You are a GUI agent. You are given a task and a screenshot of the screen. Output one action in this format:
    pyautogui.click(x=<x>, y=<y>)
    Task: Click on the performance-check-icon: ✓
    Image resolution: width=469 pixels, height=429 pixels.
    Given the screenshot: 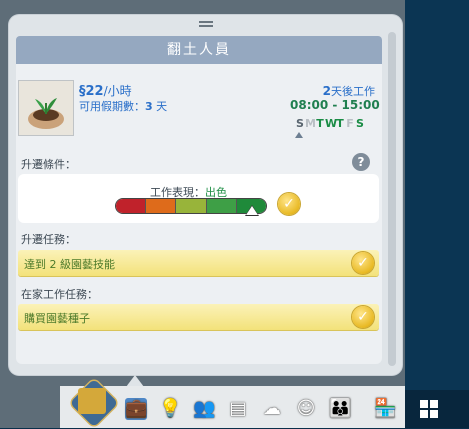 What is the action you would take?
    pyautogui.click(x=289, y=204)
    